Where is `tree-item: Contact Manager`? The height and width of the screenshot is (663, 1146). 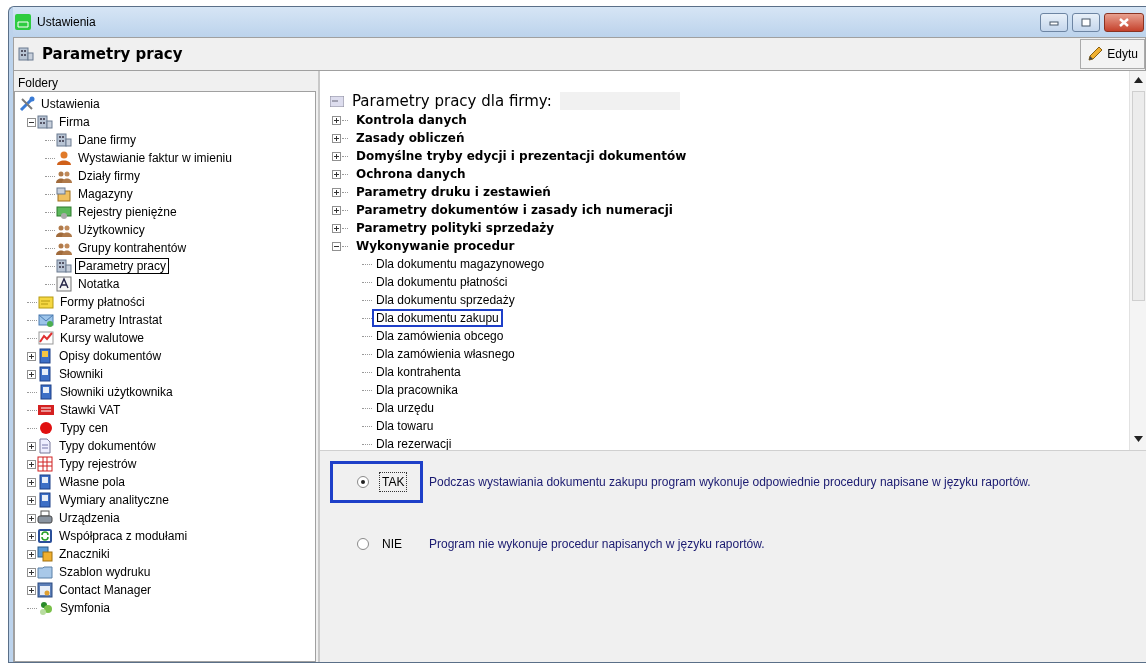
tree-item: Contact Manager is located at coordinates (105, 590).